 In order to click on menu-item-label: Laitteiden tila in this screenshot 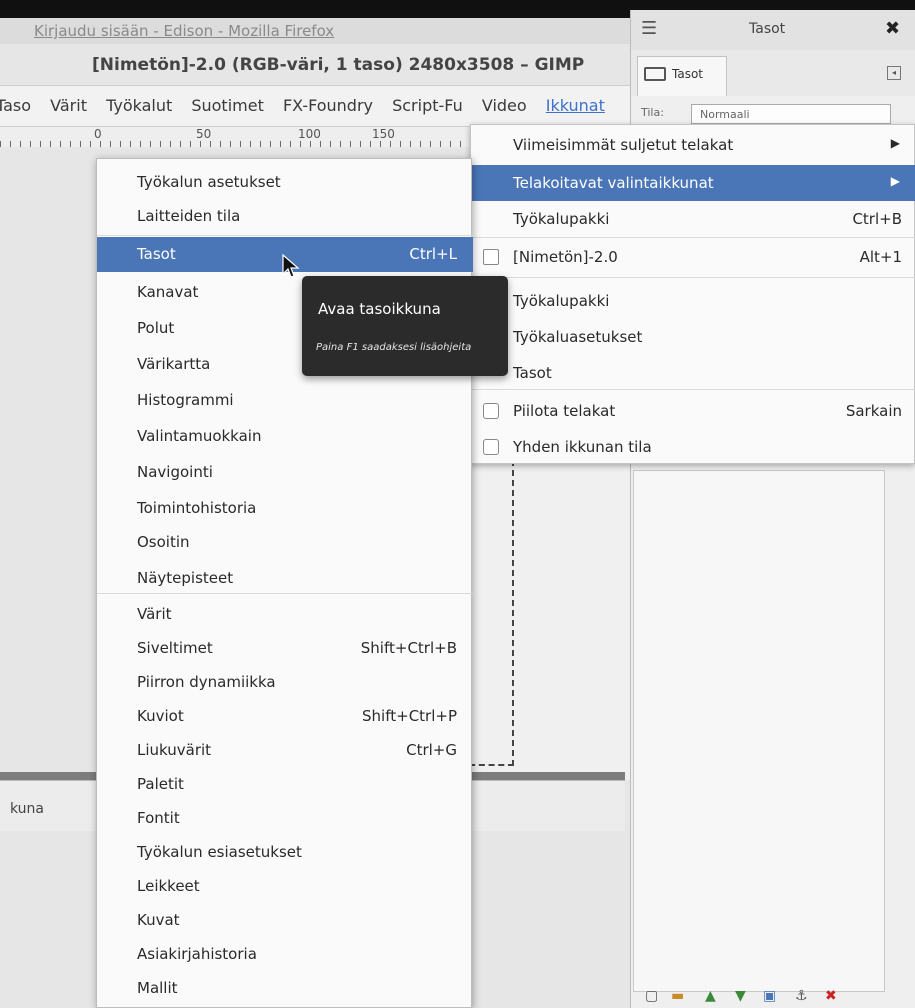, I will do `click(189, 216)`.